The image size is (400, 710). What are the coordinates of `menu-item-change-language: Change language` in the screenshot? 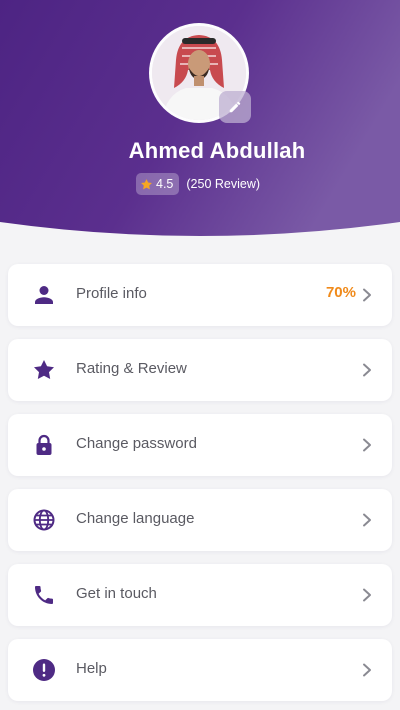 It's located at (200, 520).